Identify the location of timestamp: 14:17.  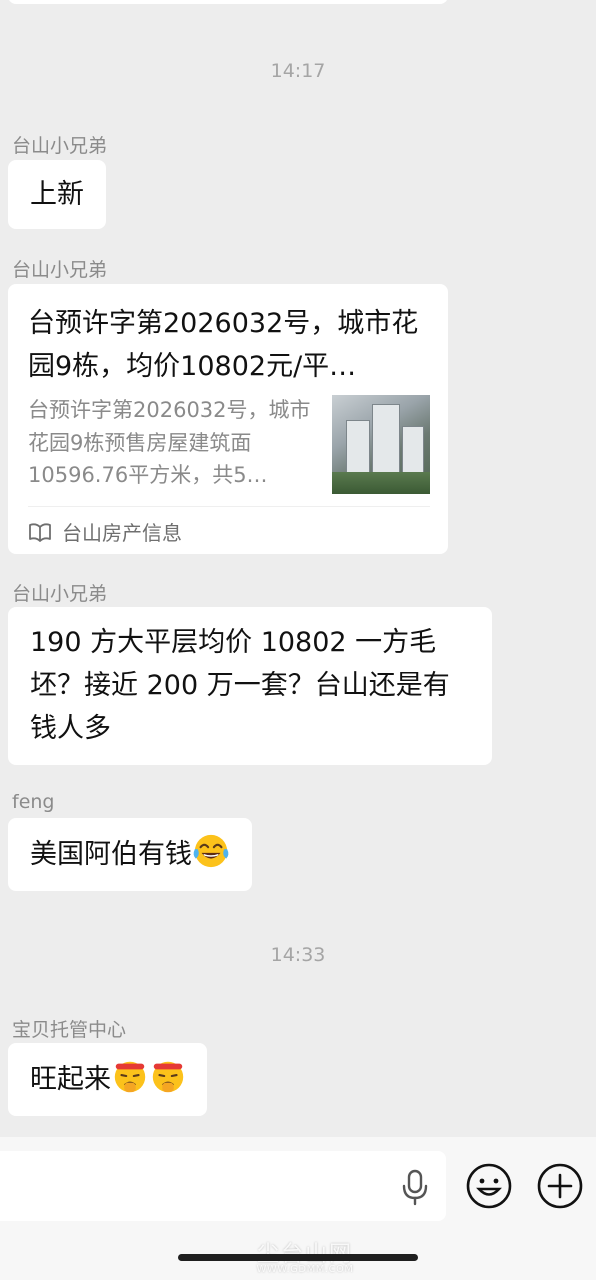
(298, 71).